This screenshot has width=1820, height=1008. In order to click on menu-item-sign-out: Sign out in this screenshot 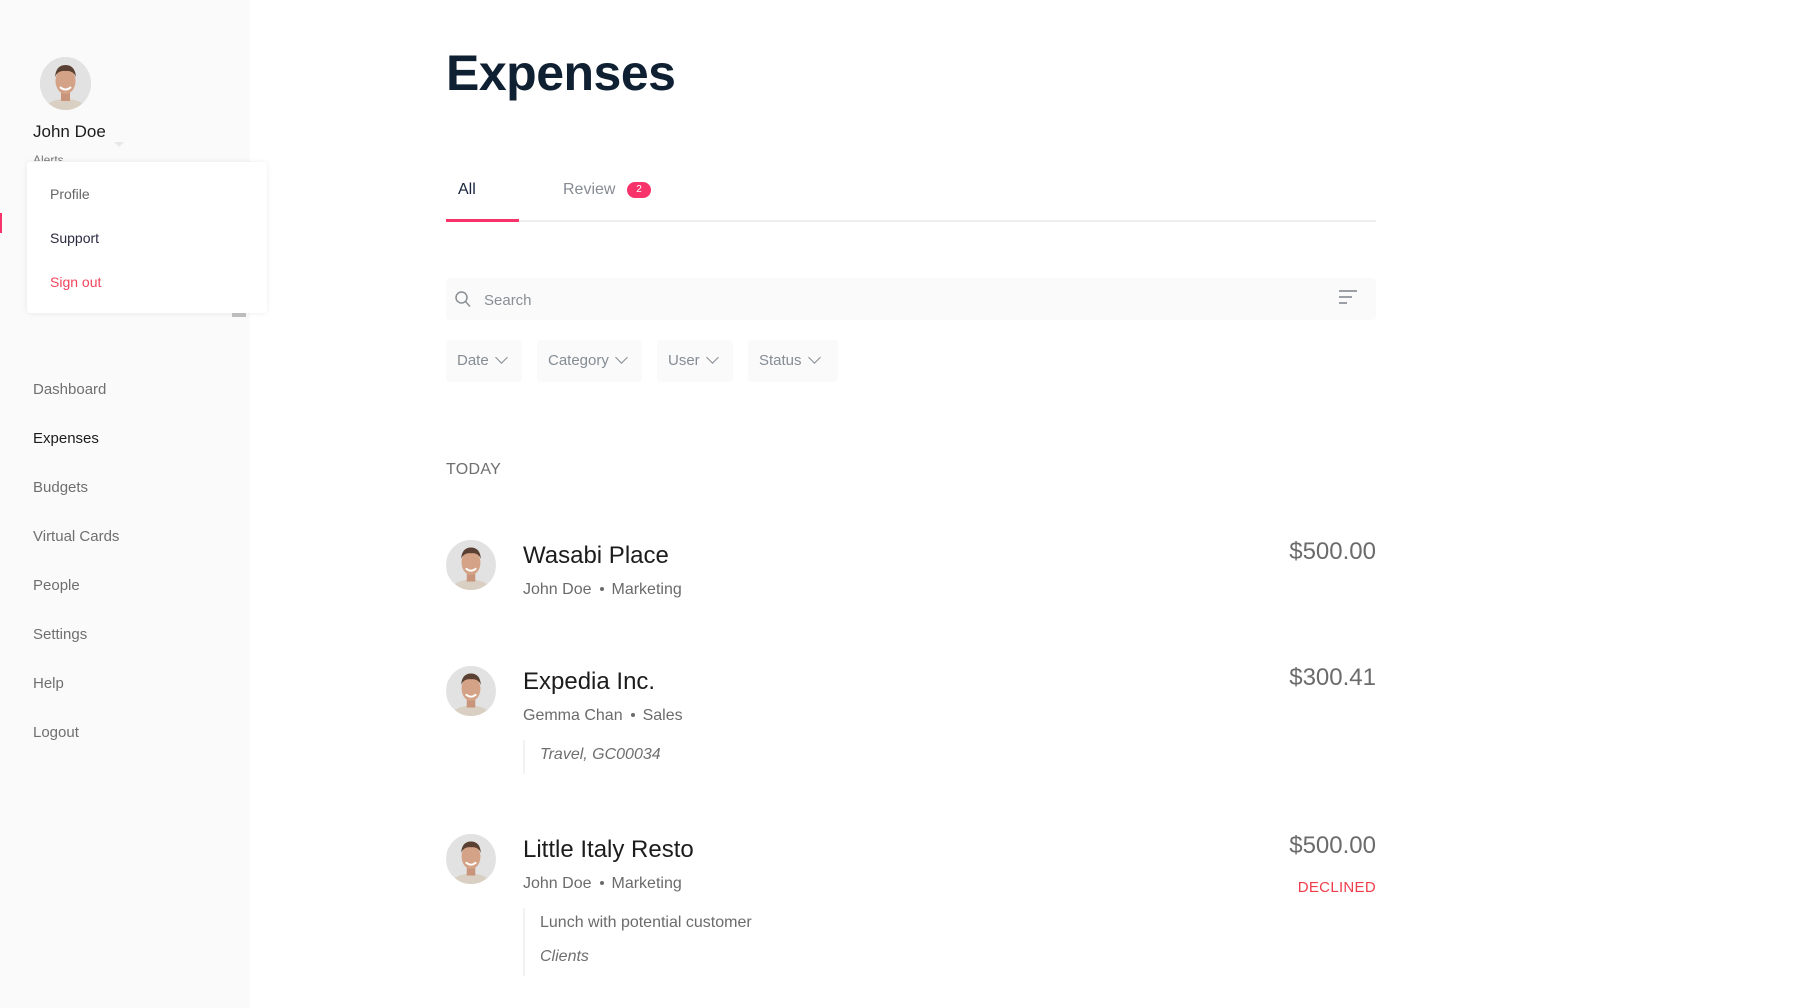, I will do `click(75, 282)`.